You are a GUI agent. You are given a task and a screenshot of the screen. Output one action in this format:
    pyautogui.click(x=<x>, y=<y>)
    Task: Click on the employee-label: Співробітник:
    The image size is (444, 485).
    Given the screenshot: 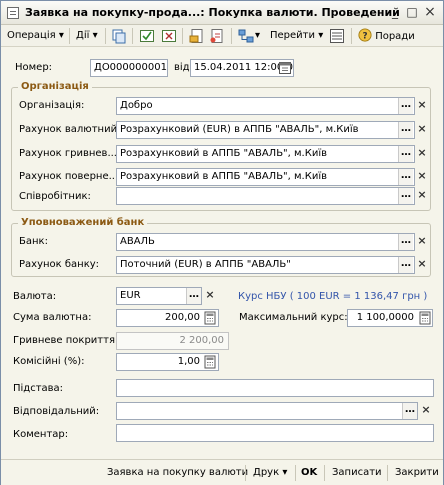 What is the action you would take?
    pyautogui.click(x=55, y=196)
    